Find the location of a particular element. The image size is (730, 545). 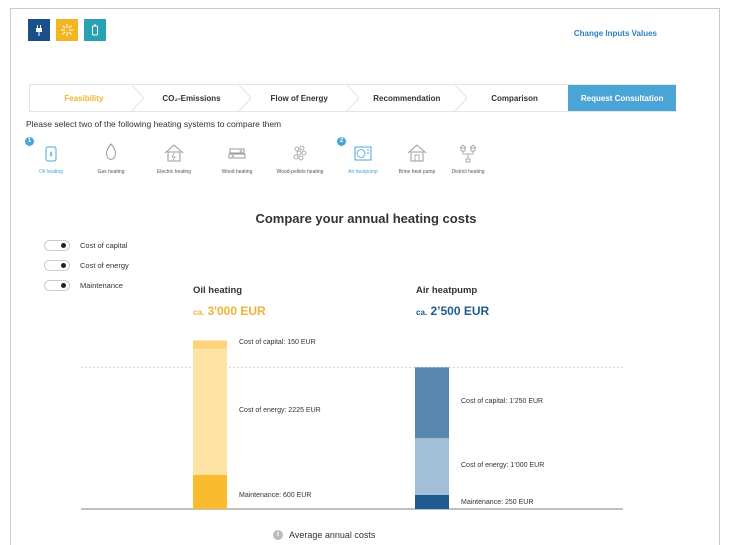

tab-label: Request Consultation is located at coordinates (622, 98).